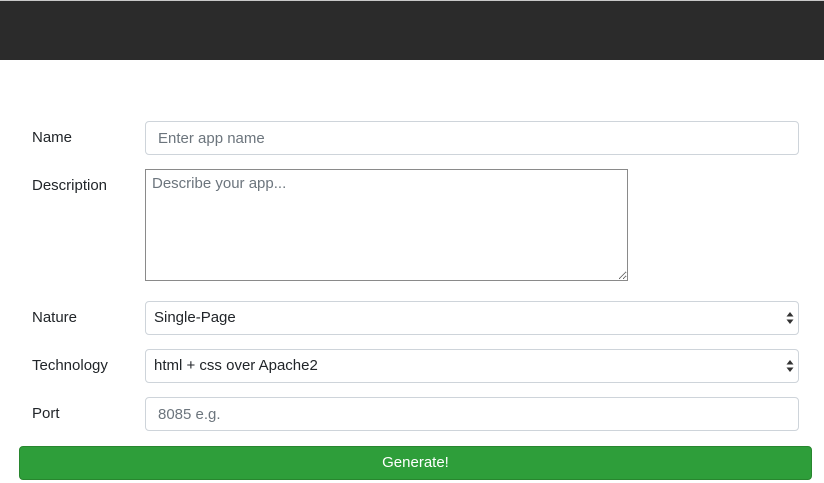 The height and width of the screenshot is (483, 824). I want to click on top-navbar, so click(412, 30).